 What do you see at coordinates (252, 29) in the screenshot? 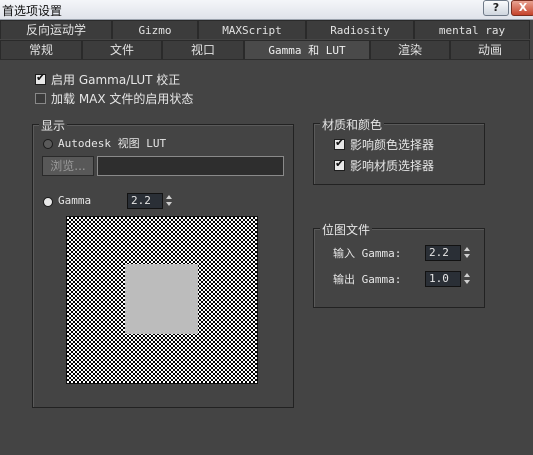
I see `tab-maxscript: MAXScript` at bounding box center [252, 29].